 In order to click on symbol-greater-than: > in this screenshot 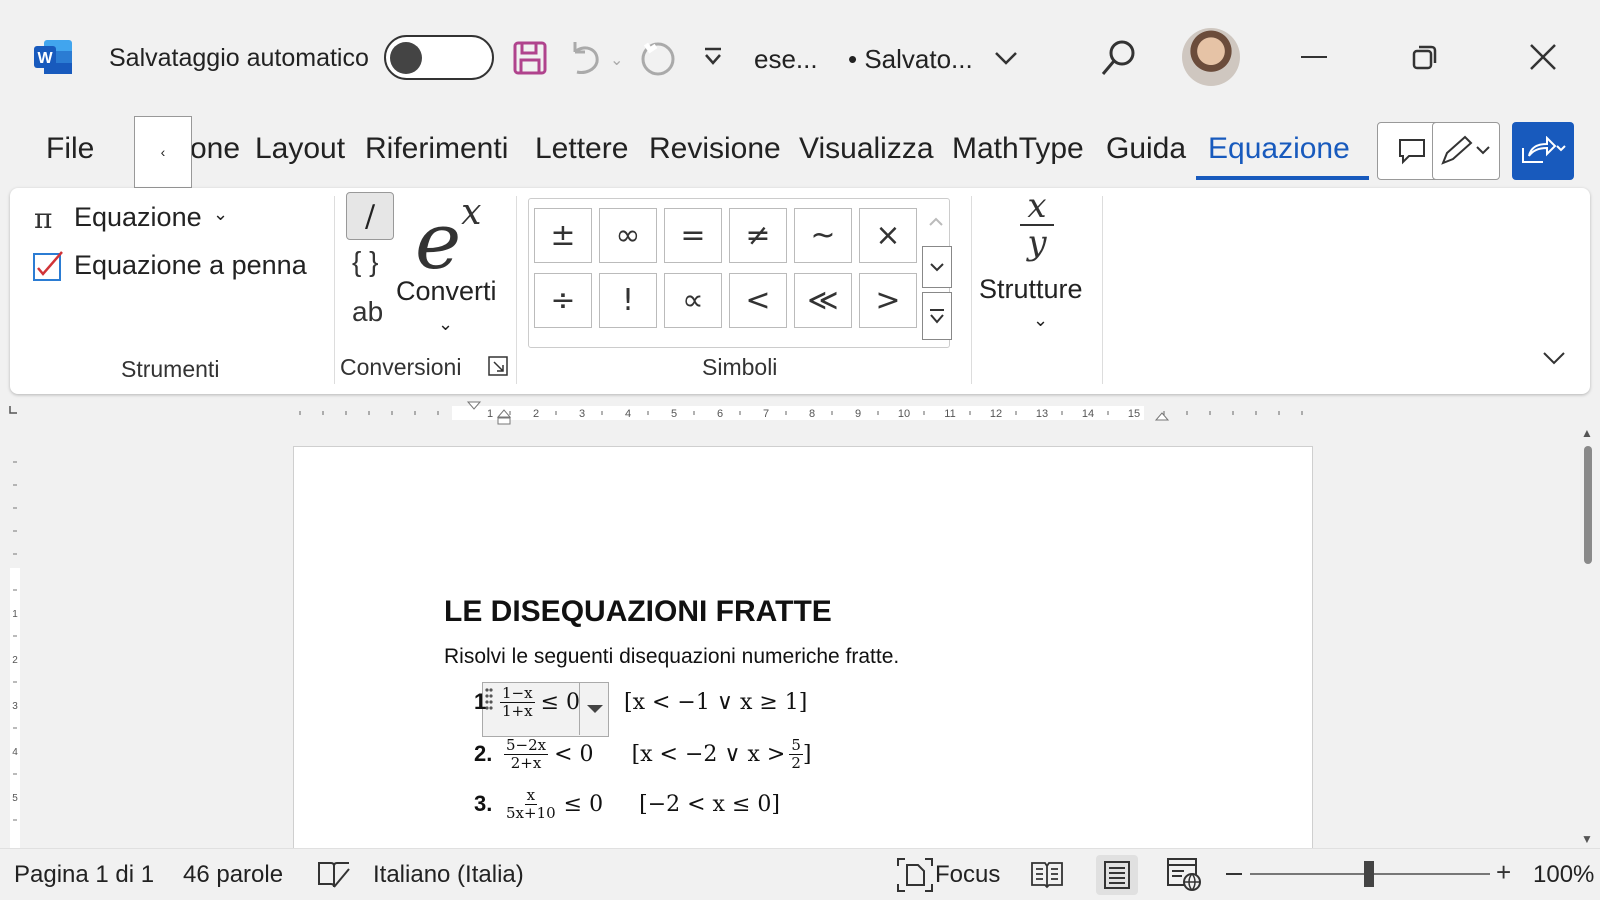, I will do `click(888, 300)`.